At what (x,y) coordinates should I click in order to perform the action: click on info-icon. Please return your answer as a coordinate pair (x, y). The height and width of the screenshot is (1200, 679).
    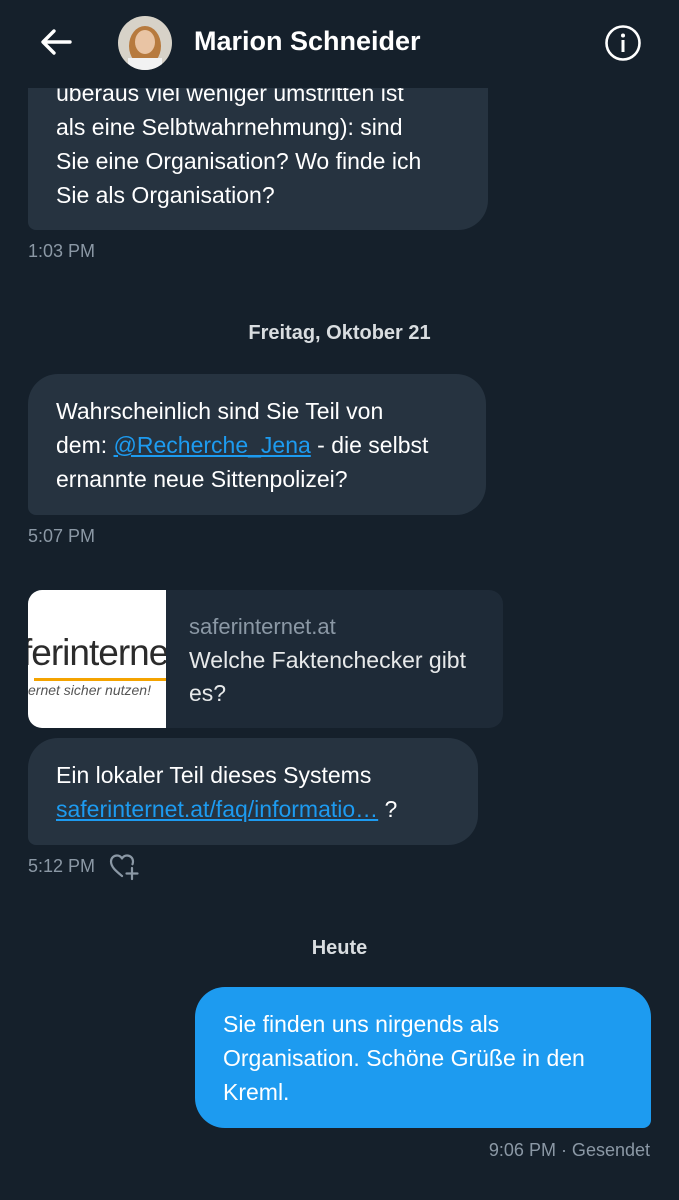
    Looking at the image, I should click on (623, 43).